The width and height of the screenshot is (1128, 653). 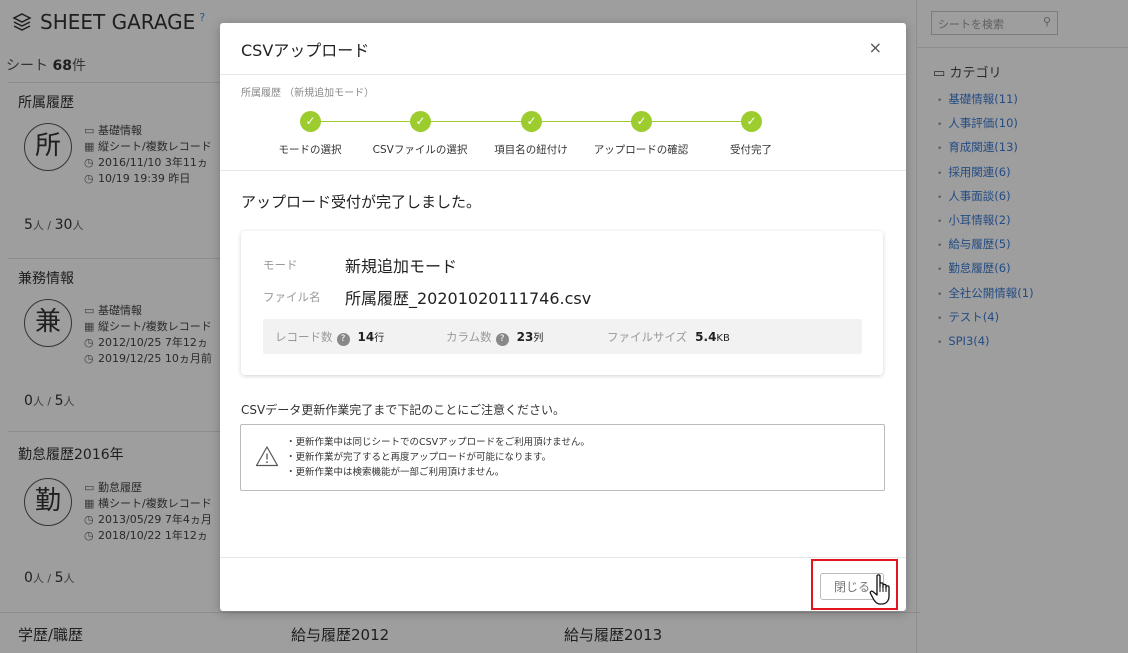 I want to click on column-count-unit: 列, so click(x=538, y=338).